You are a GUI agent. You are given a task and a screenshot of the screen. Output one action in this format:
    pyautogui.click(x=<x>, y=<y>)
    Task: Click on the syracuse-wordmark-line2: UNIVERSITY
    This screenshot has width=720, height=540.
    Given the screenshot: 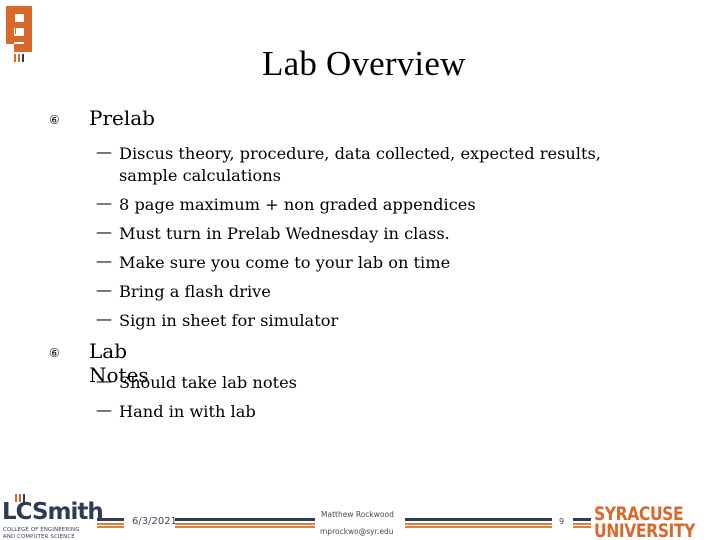 What is the action you would take?
    pyautogui.click(x=645, y=530)
    